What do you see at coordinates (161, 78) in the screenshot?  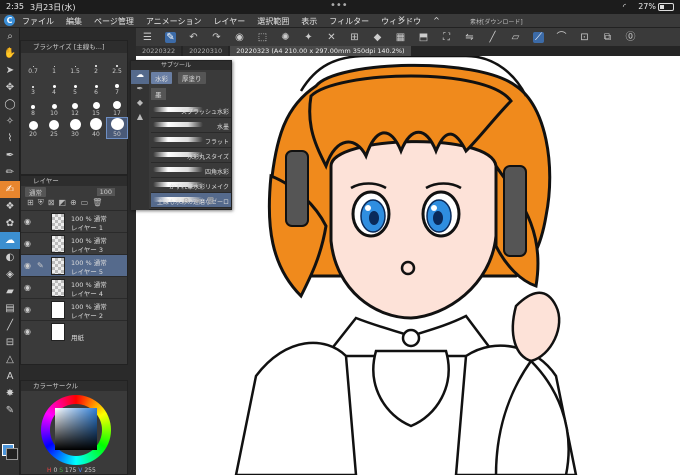 I see `group-watercolor: 水彩` at bounding box center [161, 78].